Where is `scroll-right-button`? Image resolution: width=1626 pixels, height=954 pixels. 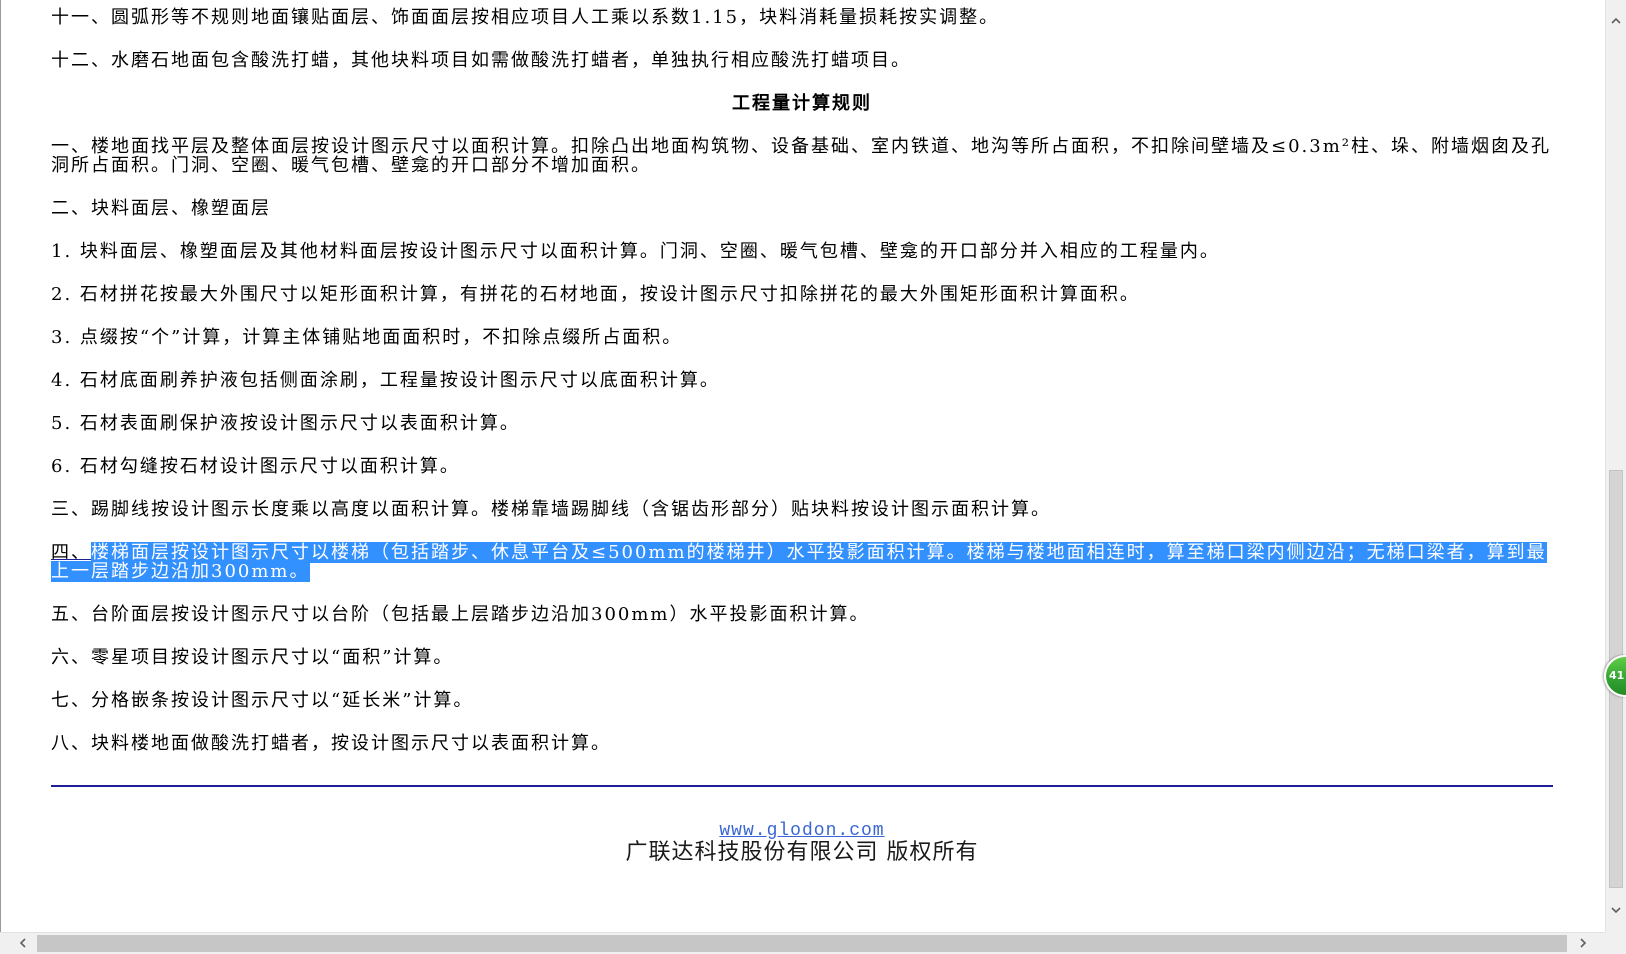
scroll-right-button is located at coordinates (1587, 943).